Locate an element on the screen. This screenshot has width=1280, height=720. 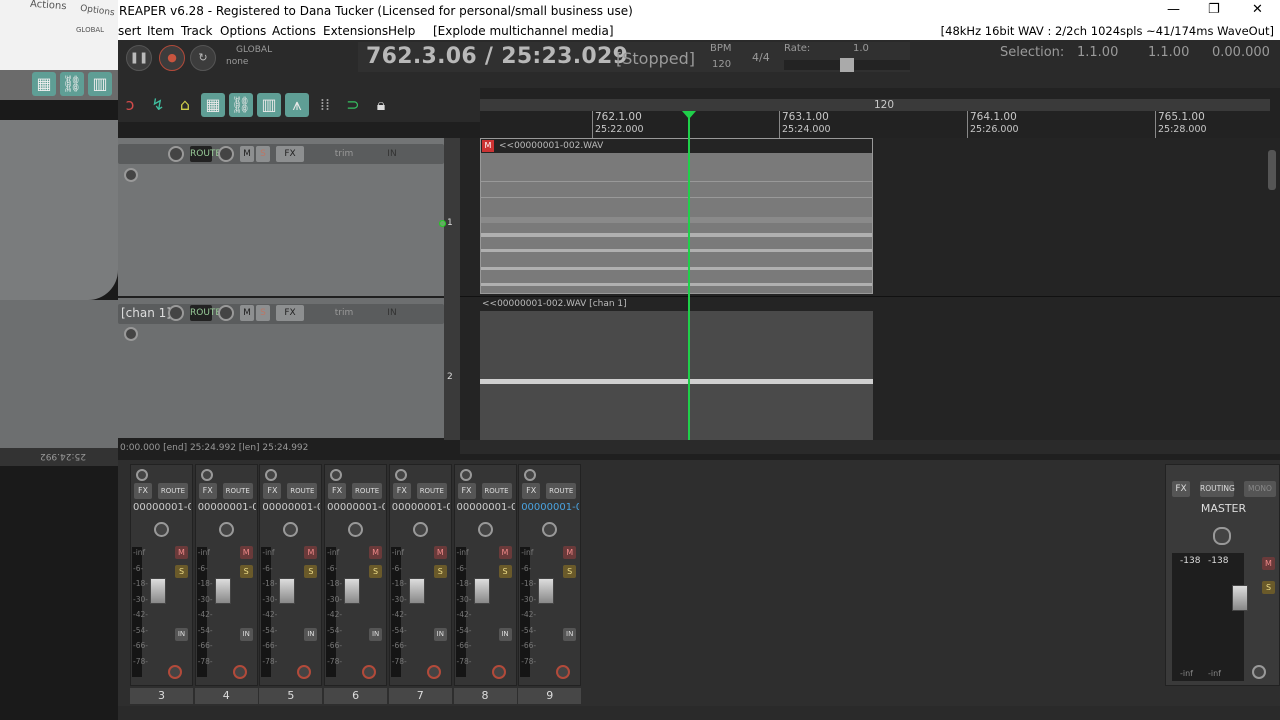
crossfade-icon: ⩚ is located at coordinates (297, 105).